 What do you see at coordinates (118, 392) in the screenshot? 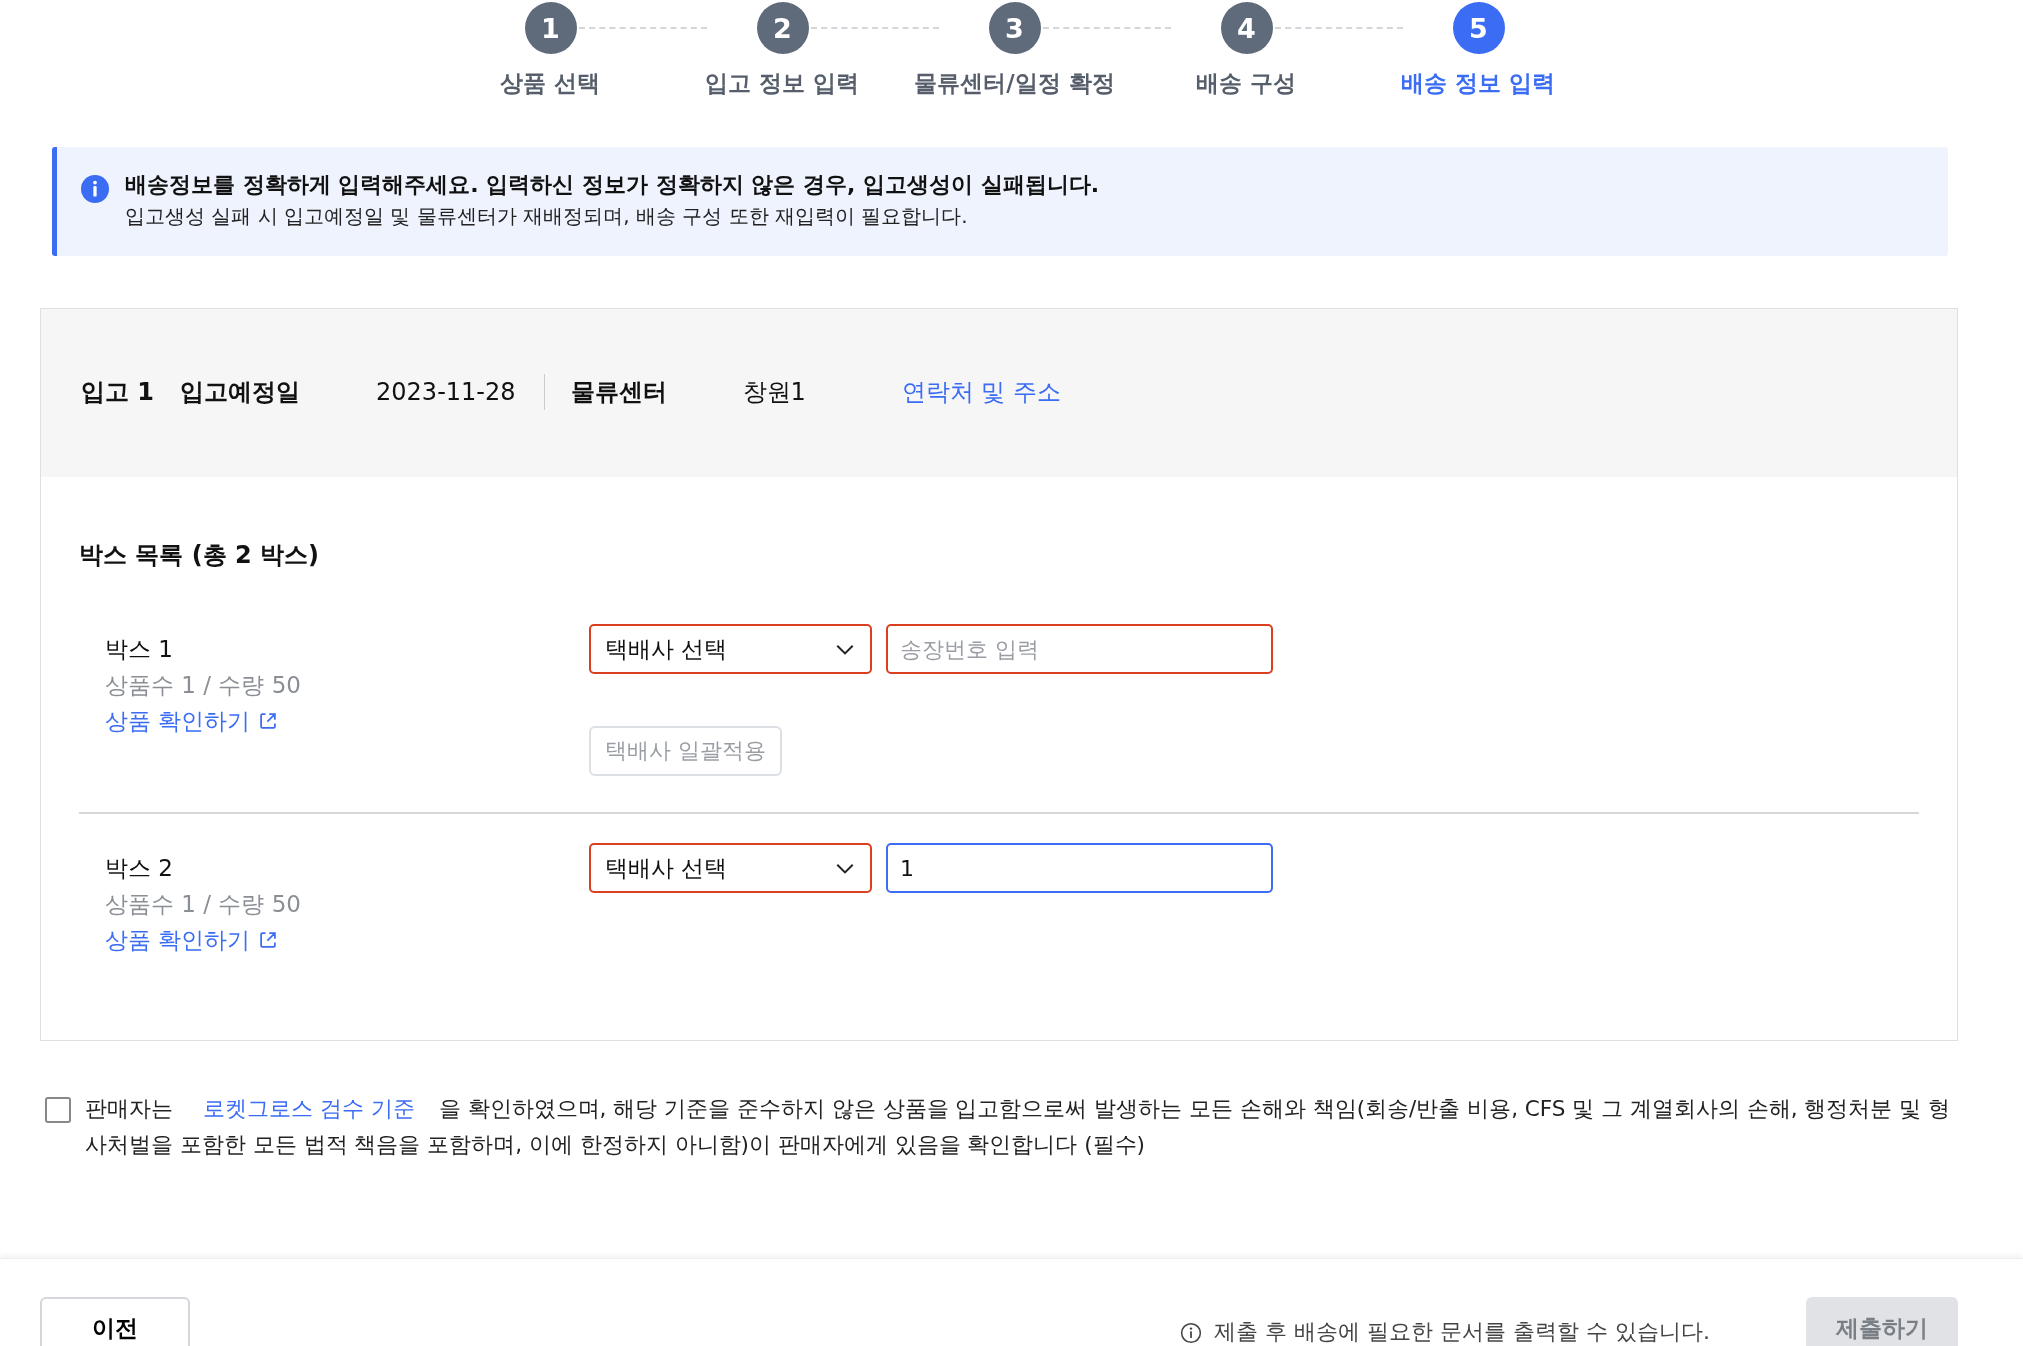
I see `inbound-label: 입고 1` at bounding box center [118, 392].